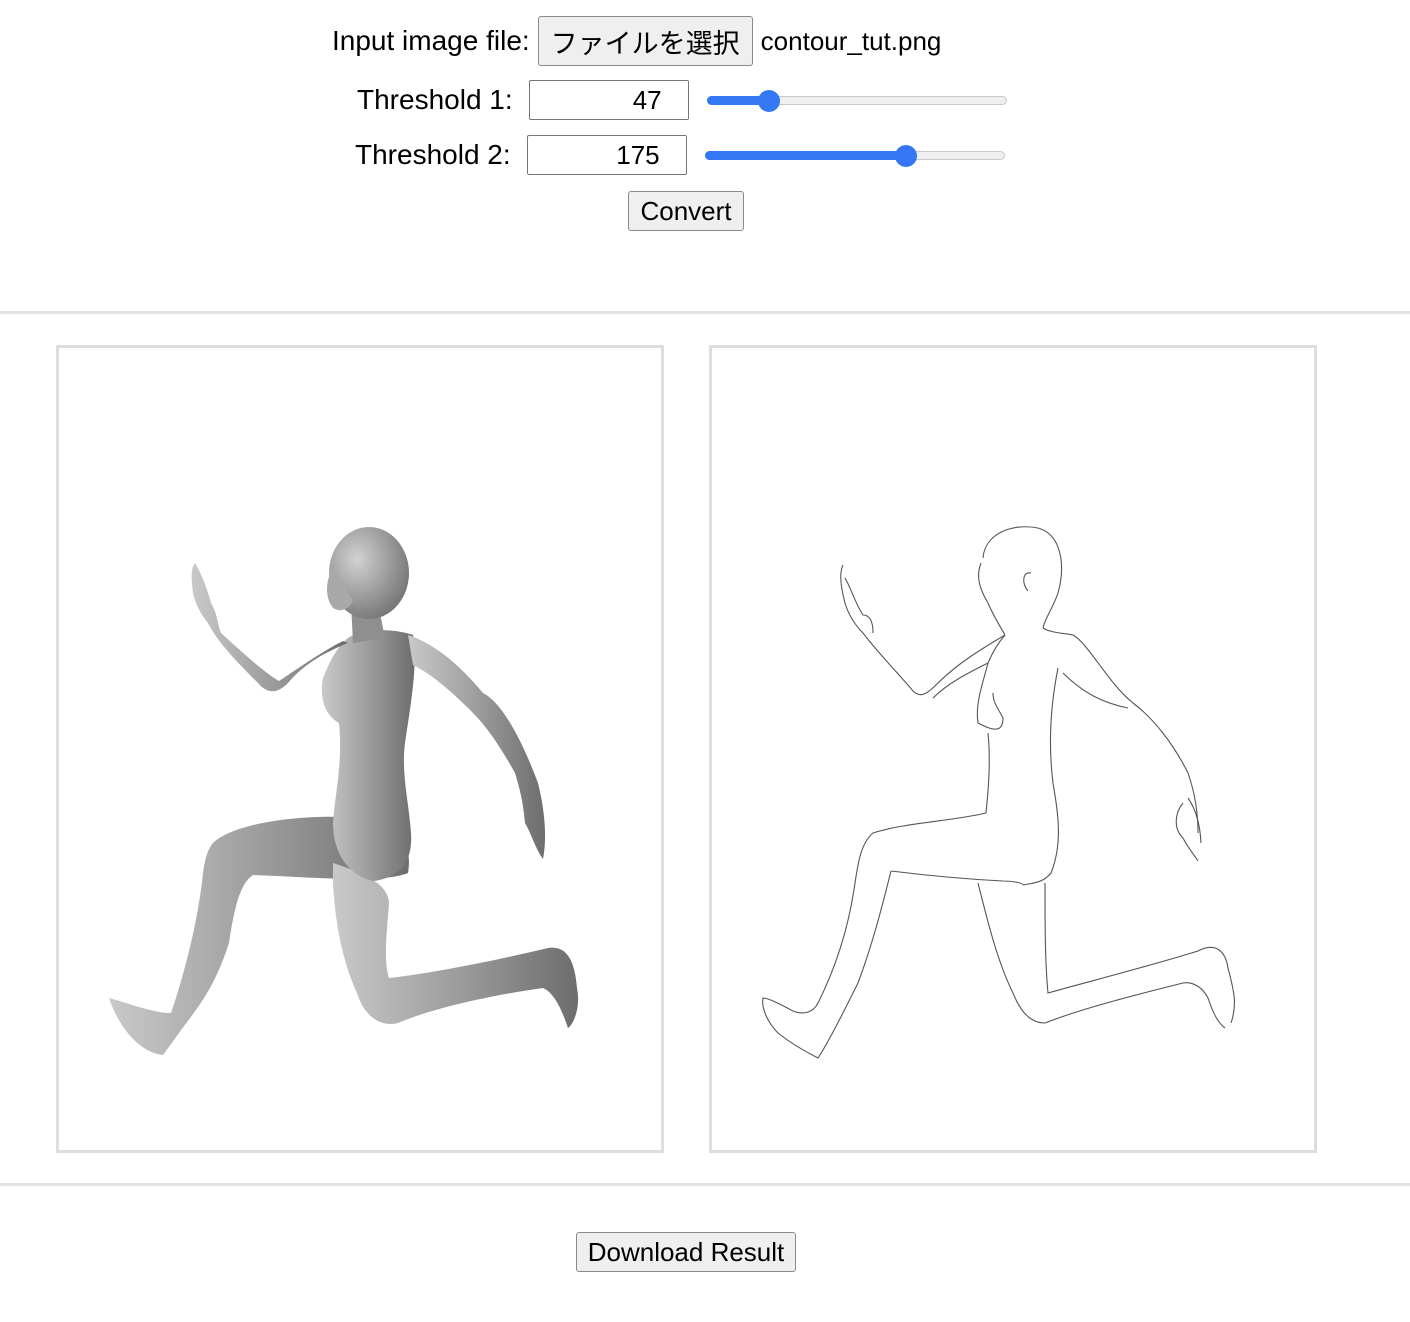 Image resolution: width=1410 pixels, height=1322 pixels. Describe the element at coordinates (686, 1252) in the screenshot. I see `download-result-button: Download Result` at that location.